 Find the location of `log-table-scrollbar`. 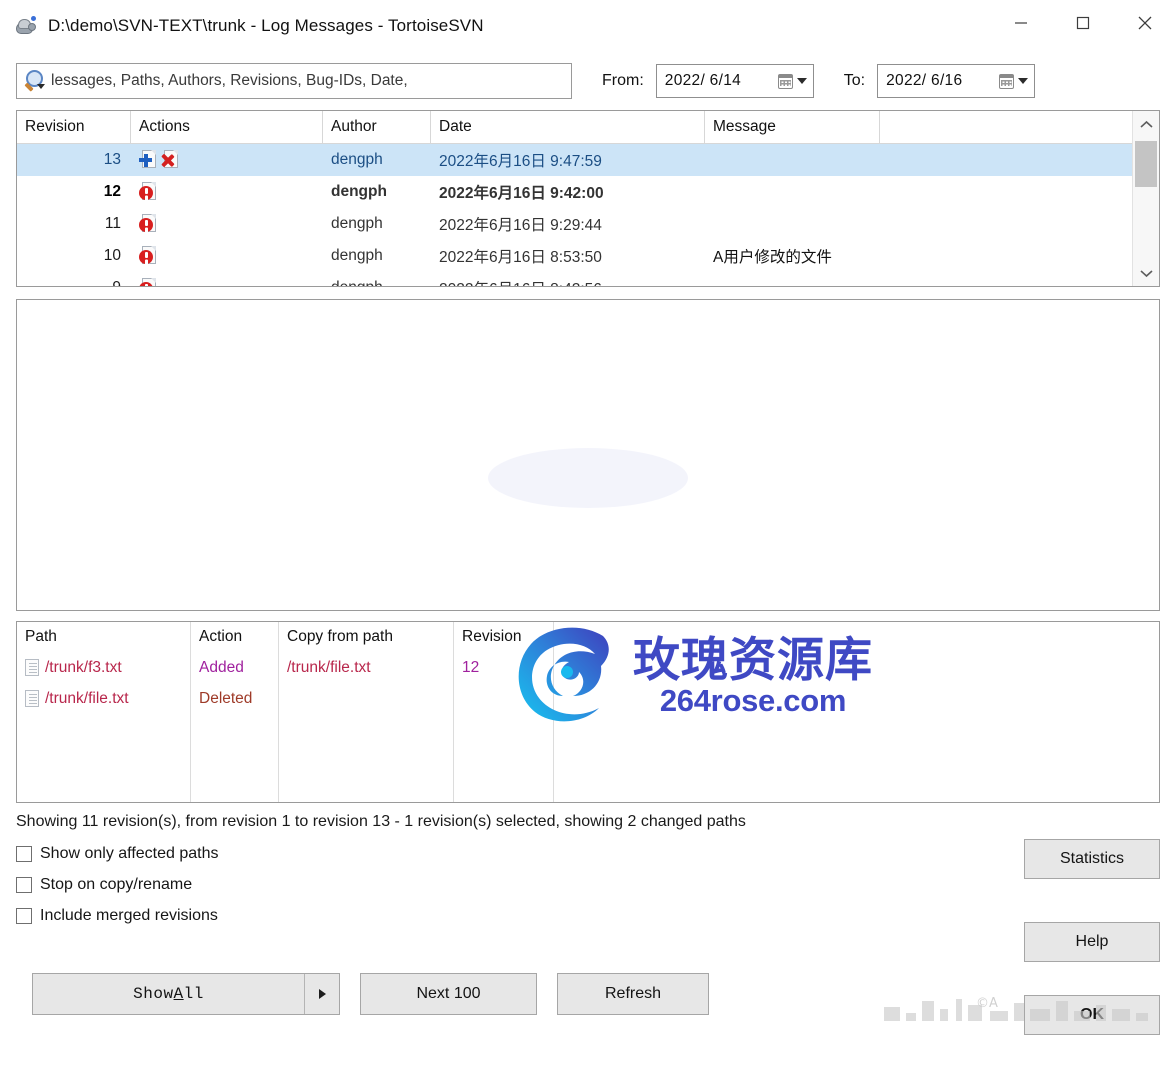

log-table-scrollbar is located at coordinates (1145, 198).